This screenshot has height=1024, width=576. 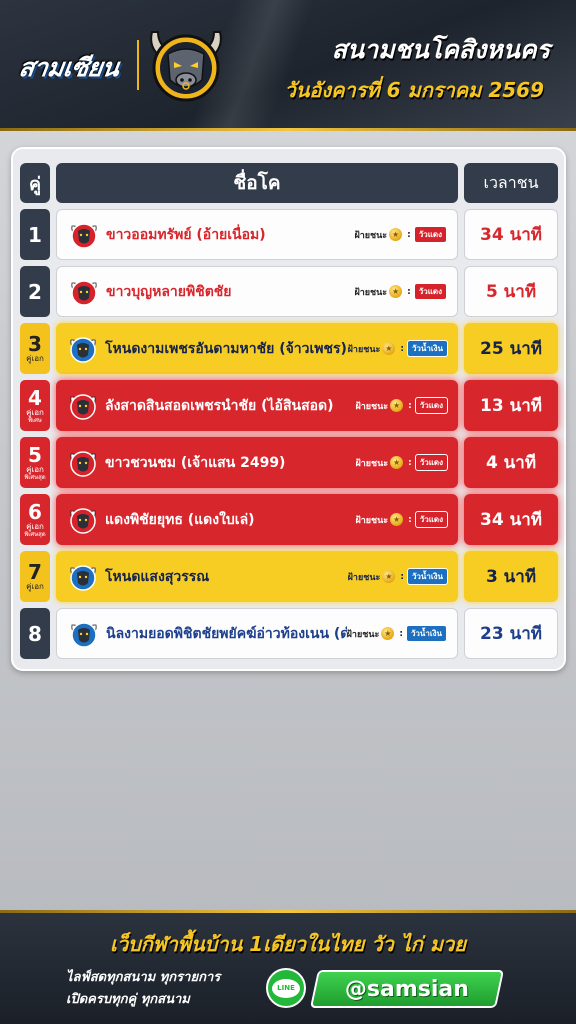 I want to click on cow-cell: ขาวชวนชม (เจ้าแสน 2499) ฝ้ายชนะ ★: วัวแดง, so click(x=257, y=462).